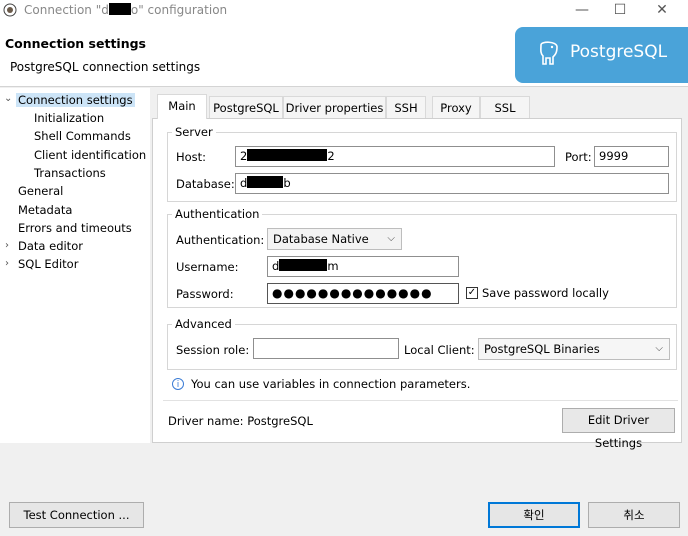  I want to click on authentication-select: Database Native ⌵, so click(334, 239).